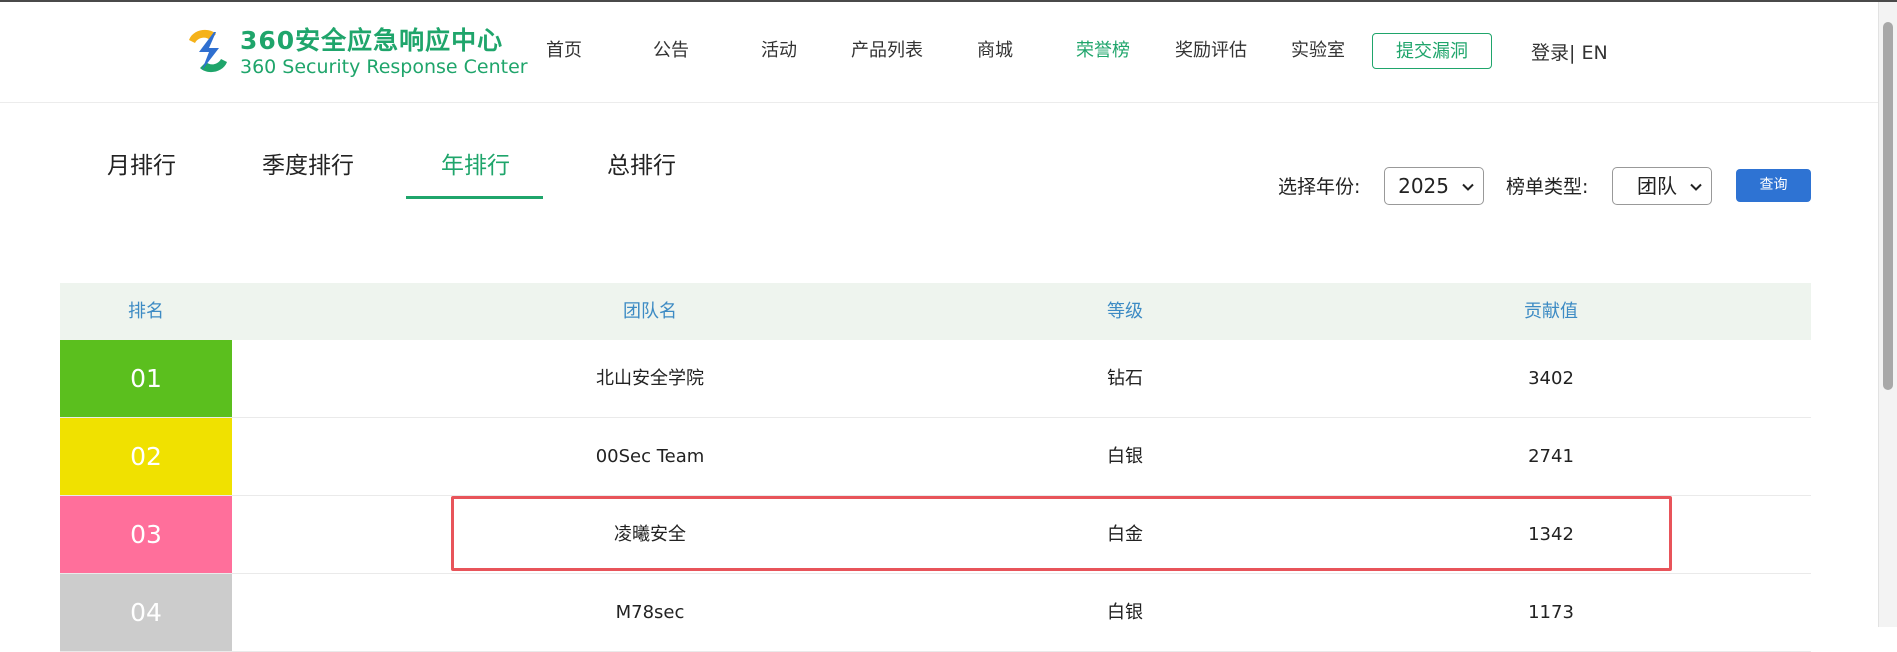  I want to click on nav-item-activities: 活动, so click(779, 51).